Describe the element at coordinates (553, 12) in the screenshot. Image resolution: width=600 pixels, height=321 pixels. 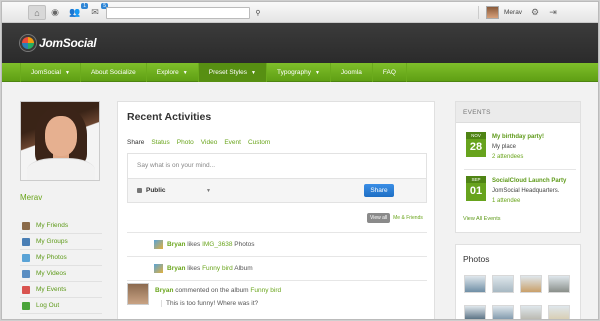
I see `logout-icon: ⇥` at that location.